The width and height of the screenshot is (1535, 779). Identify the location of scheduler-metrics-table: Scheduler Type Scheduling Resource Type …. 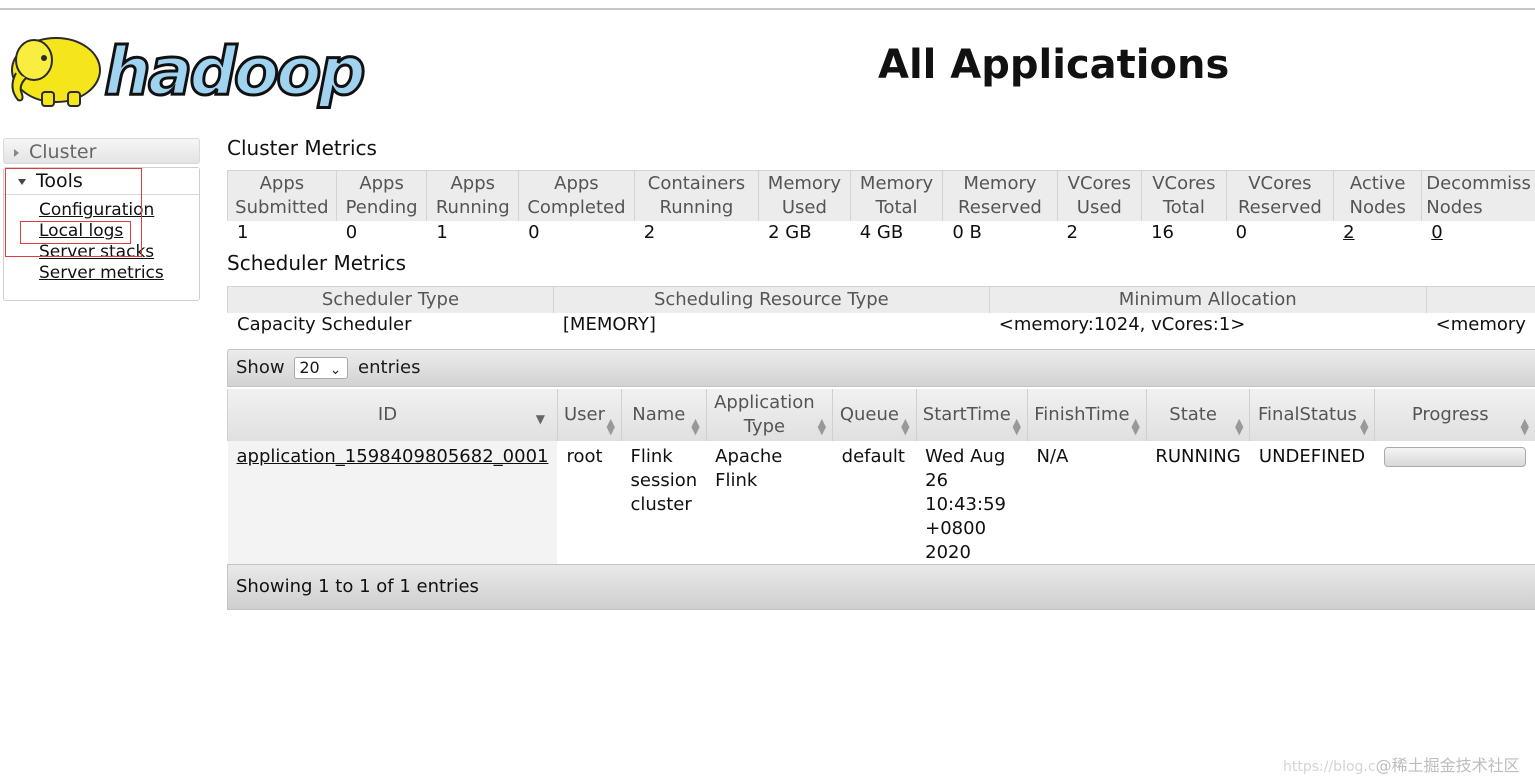
(881, 311).